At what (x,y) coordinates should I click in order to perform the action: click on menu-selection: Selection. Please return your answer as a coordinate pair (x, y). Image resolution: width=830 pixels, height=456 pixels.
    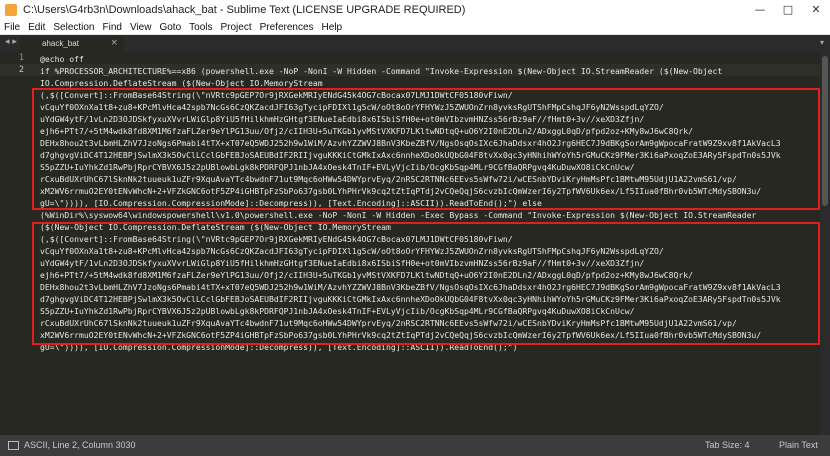
    Looking at the image, I should click on (73, 27).